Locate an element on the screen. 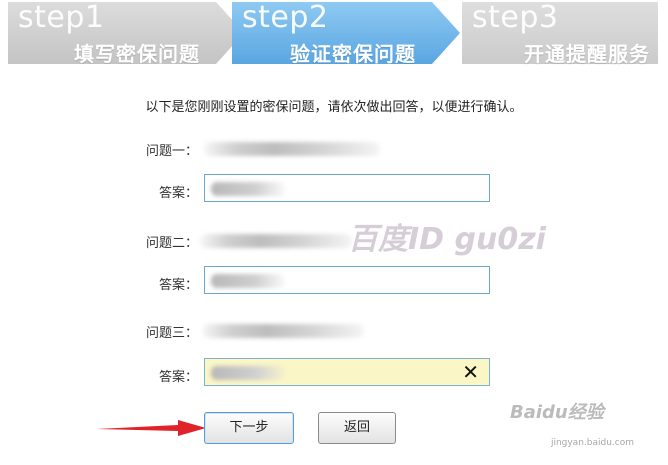 This screenshot has width=668, height=465. answer-3-label: 答案： is located at coordinates (178, 377).